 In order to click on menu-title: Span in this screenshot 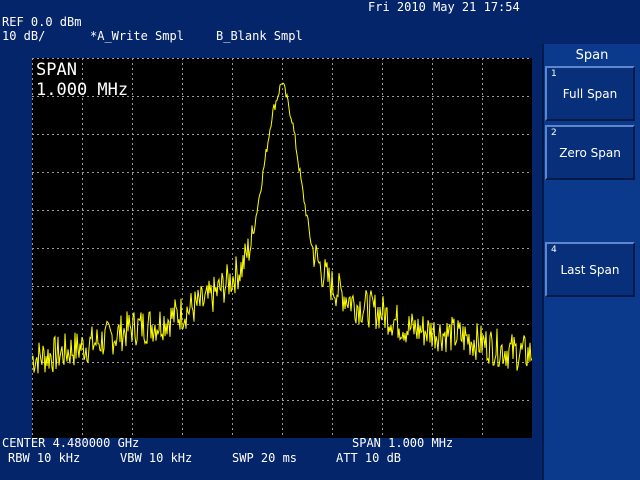, I will do `click(592, 55)`.